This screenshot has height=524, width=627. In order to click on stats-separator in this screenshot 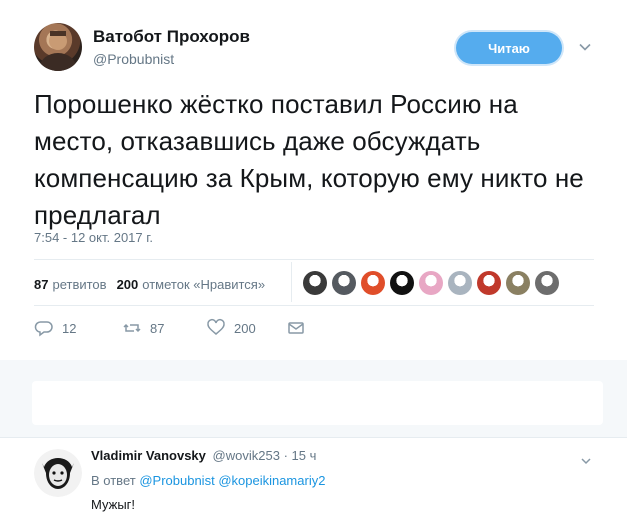, I will do `click(291, 282)`.